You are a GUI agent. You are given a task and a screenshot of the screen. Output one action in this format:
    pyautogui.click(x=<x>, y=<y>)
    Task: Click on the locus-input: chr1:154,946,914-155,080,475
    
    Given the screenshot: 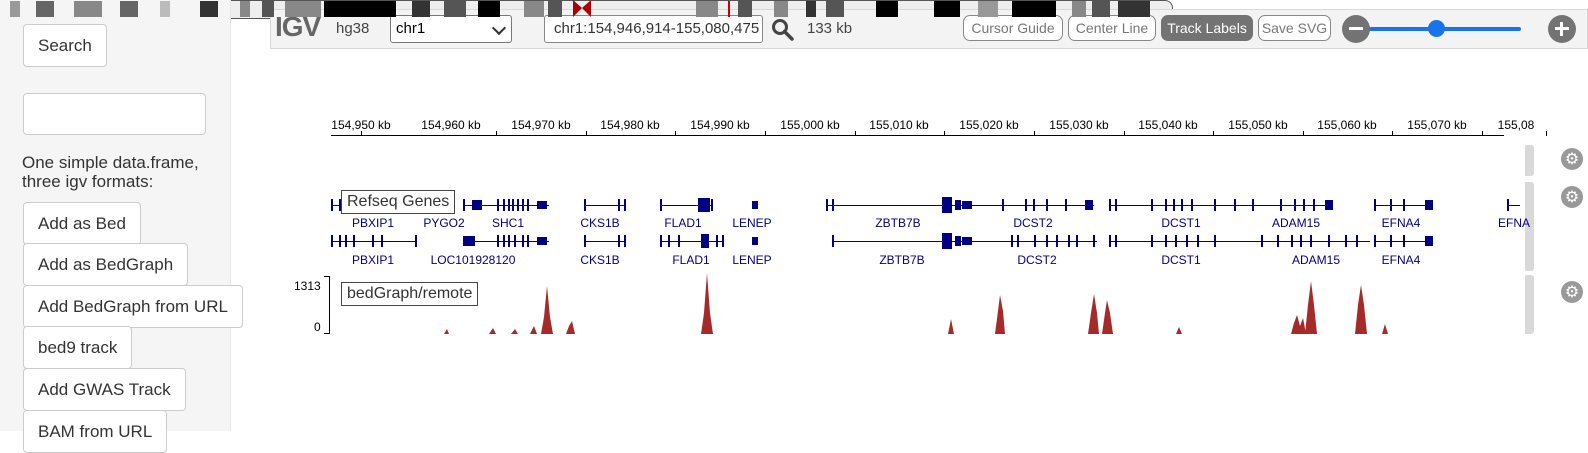 What is the action you would take?
    pyautogui.click(x=653, y=29)
    